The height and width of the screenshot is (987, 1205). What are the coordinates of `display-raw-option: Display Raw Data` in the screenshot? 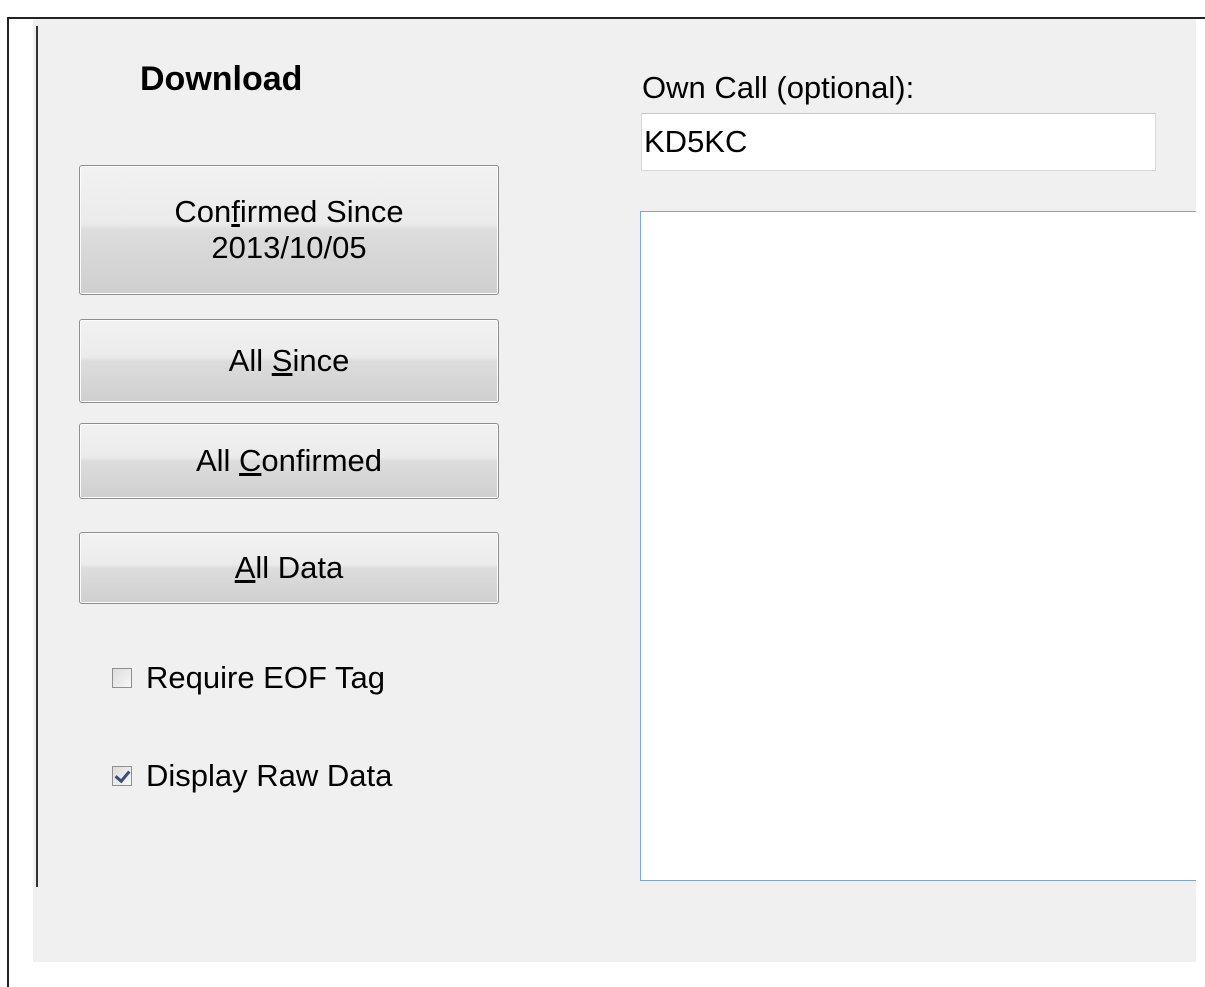 It's located at (252, 776).